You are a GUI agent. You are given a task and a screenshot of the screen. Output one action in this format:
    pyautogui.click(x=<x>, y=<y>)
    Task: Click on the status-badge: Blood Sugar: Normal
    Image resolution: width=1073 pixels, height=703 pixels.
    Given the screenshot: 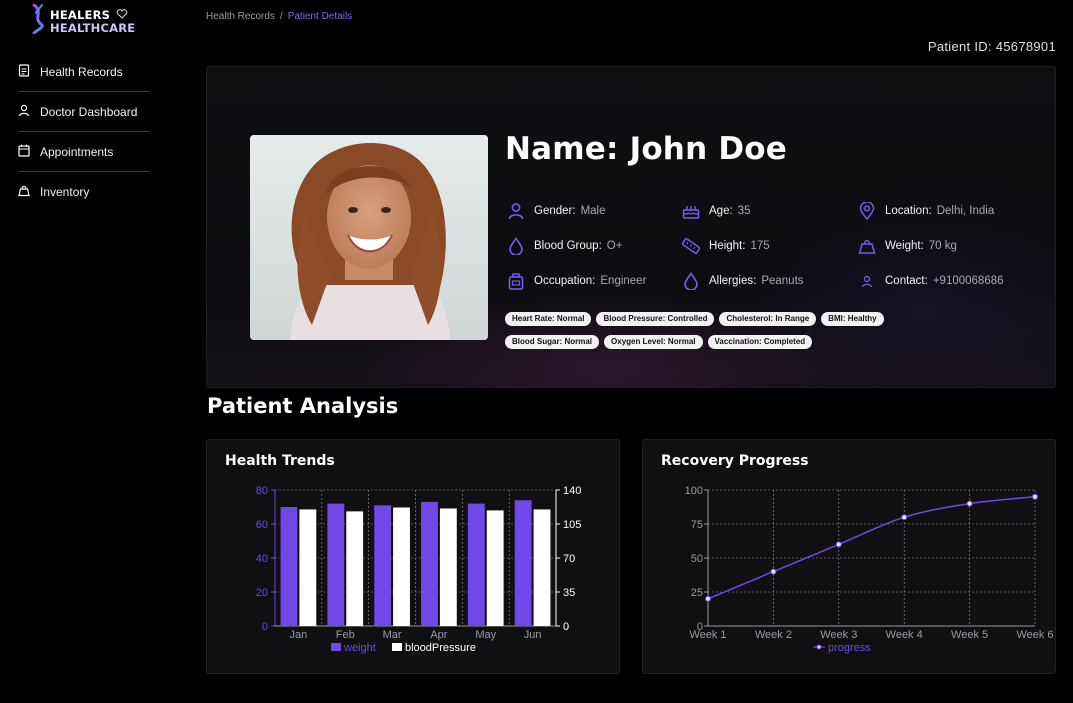 What is the action you would take?
    pyautogui.click(x=552, y=342)
    